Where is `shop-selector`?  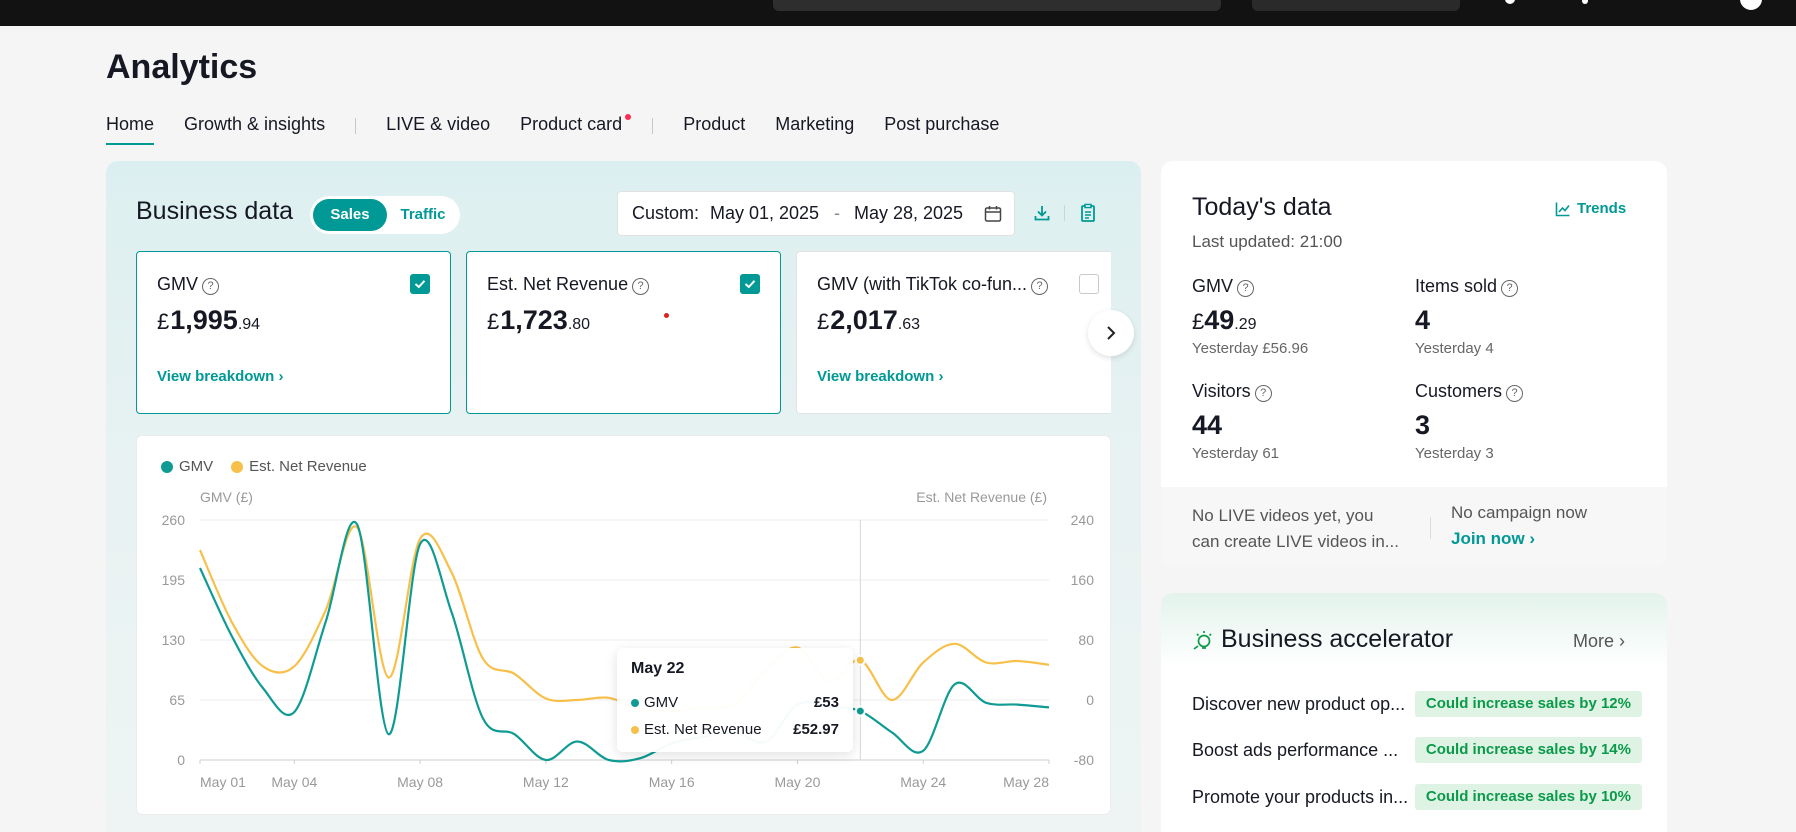
shop-selector is located at coordinates (1356, 5).